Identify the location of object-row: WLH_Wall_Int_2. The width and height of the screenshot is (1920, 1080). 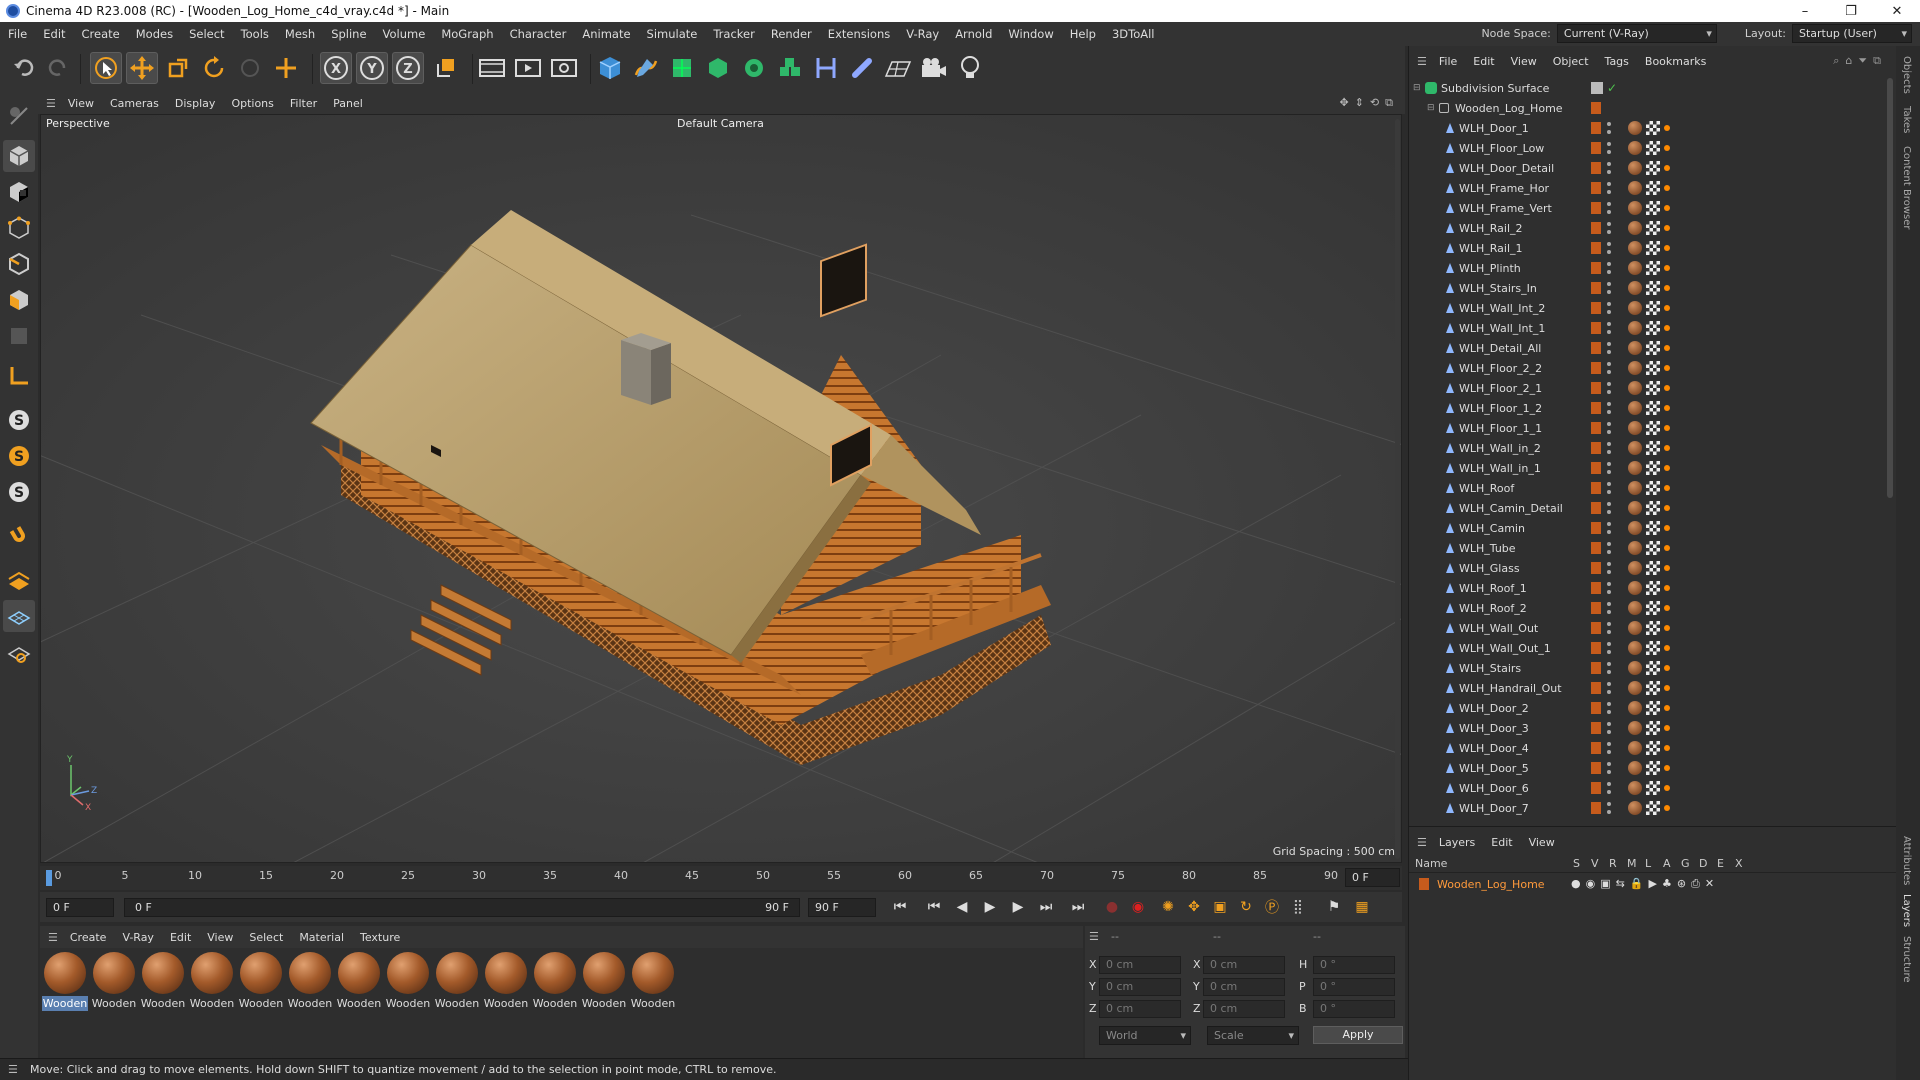
(1649, 308).